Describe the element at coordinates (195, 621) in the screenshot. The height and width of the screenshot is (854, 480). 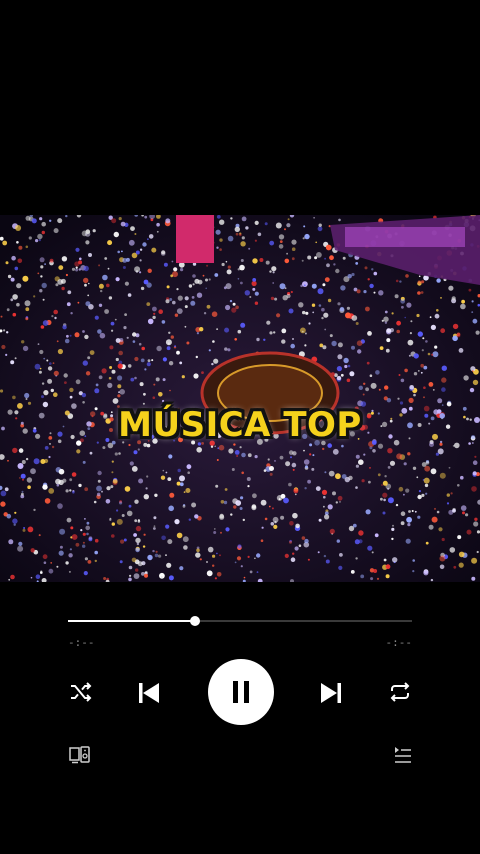
I see `seek-bar-thumb` at that location.